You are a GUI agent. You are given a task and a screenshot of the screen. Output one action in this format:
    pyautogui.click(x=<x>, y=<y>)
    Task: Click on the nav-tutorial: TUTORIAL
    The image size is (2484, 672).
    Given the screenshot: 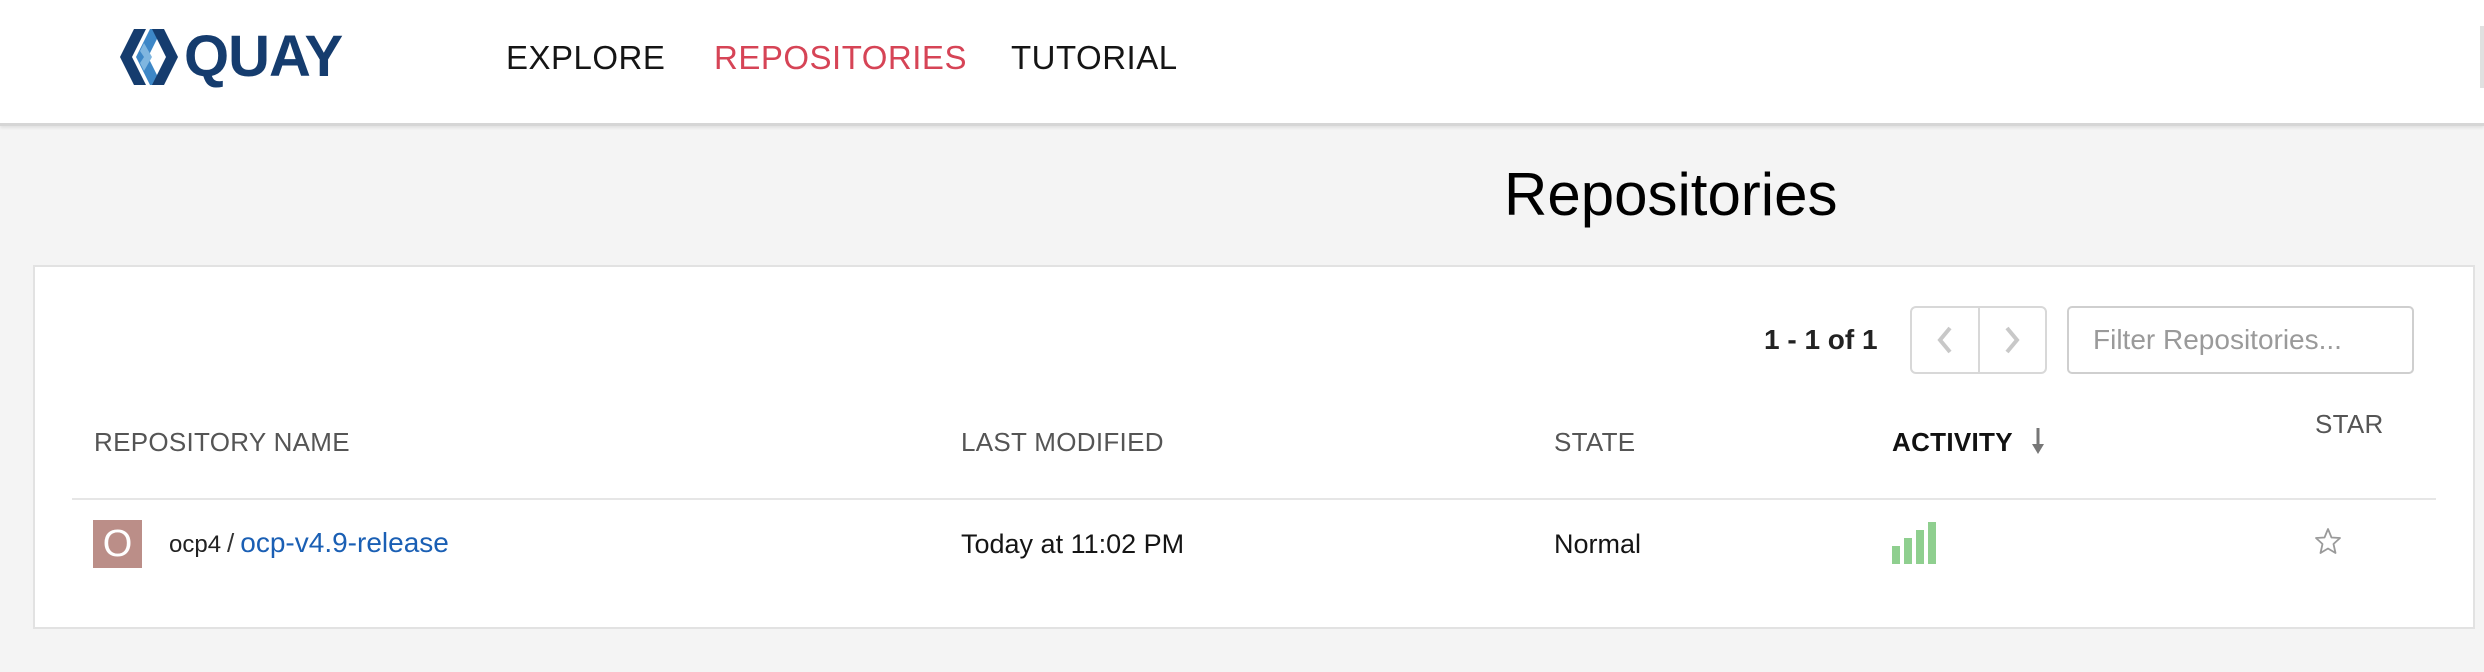 What is the action you would take?
    pyautogui.click(x=1094, y=58)
    